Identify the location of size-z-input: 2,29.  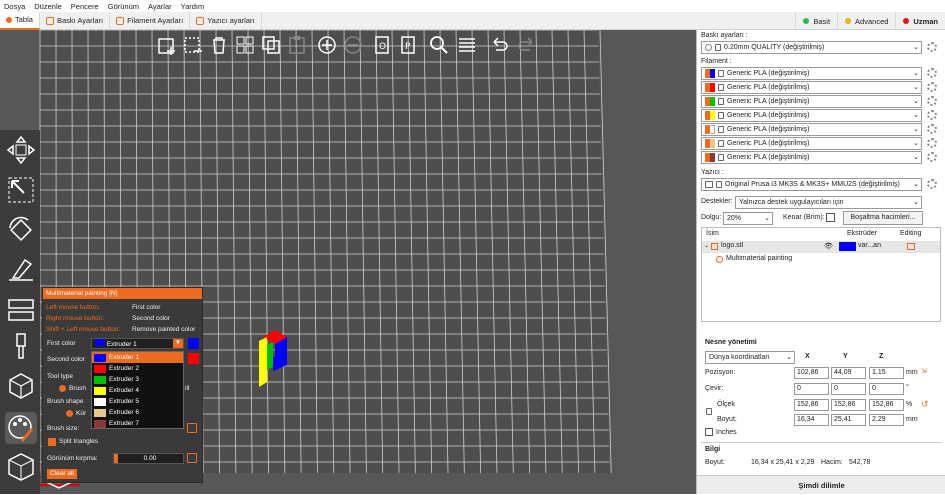
(886, 420).